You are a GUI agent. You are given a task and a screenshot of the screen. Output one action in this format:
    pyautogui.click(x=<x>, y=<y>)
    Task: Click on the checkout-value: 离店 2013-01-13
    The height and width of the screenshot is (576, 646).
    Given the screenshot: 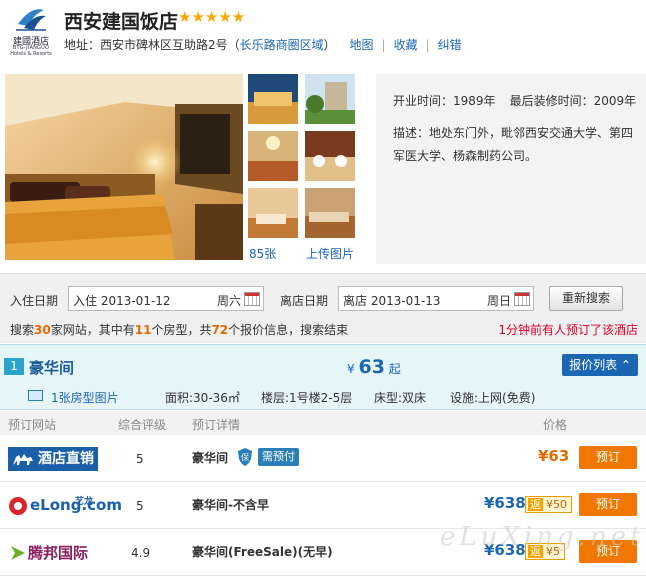 What is the action you would take?
    pyautogui.click(x=392, y=301)
    